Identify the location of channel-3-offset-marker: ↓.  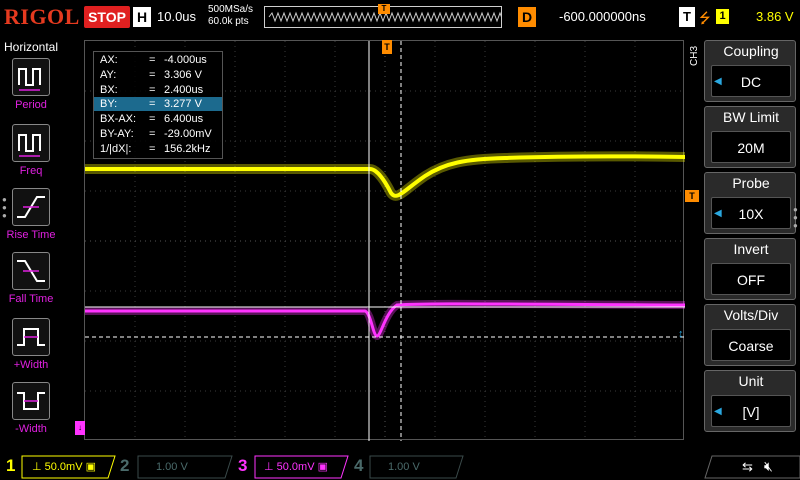
(80, 428).